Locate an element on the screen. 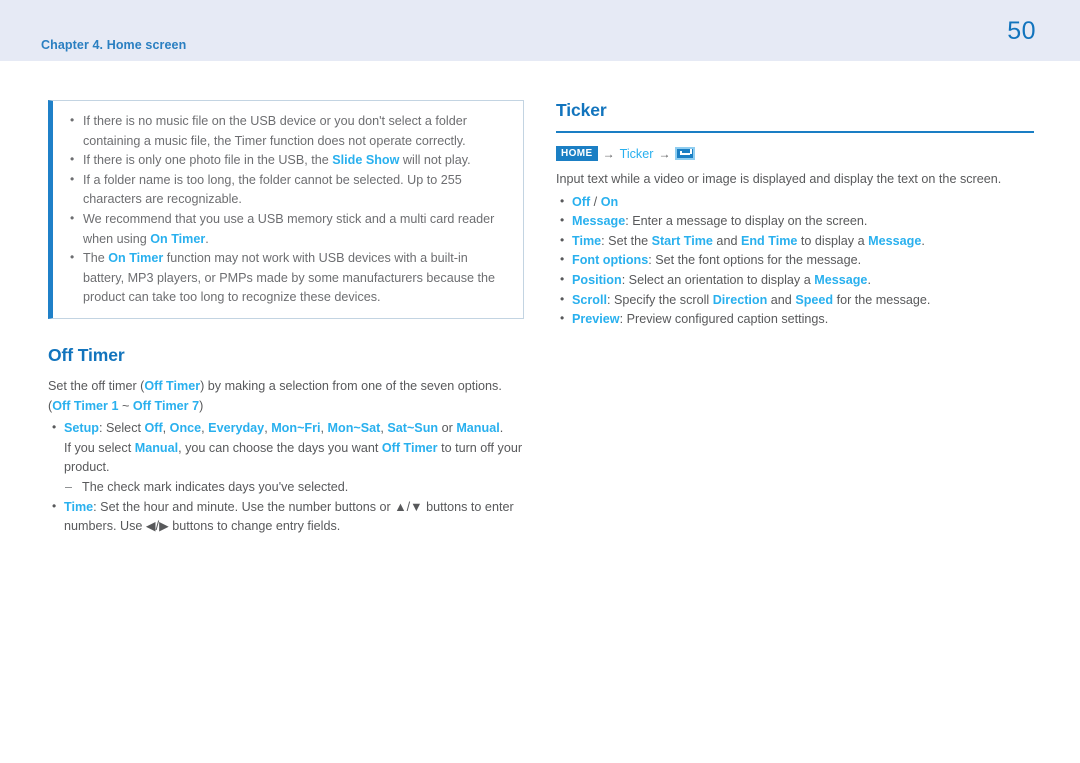  text-run: : Select an orientation to display a is located at coordinates (718, 279).